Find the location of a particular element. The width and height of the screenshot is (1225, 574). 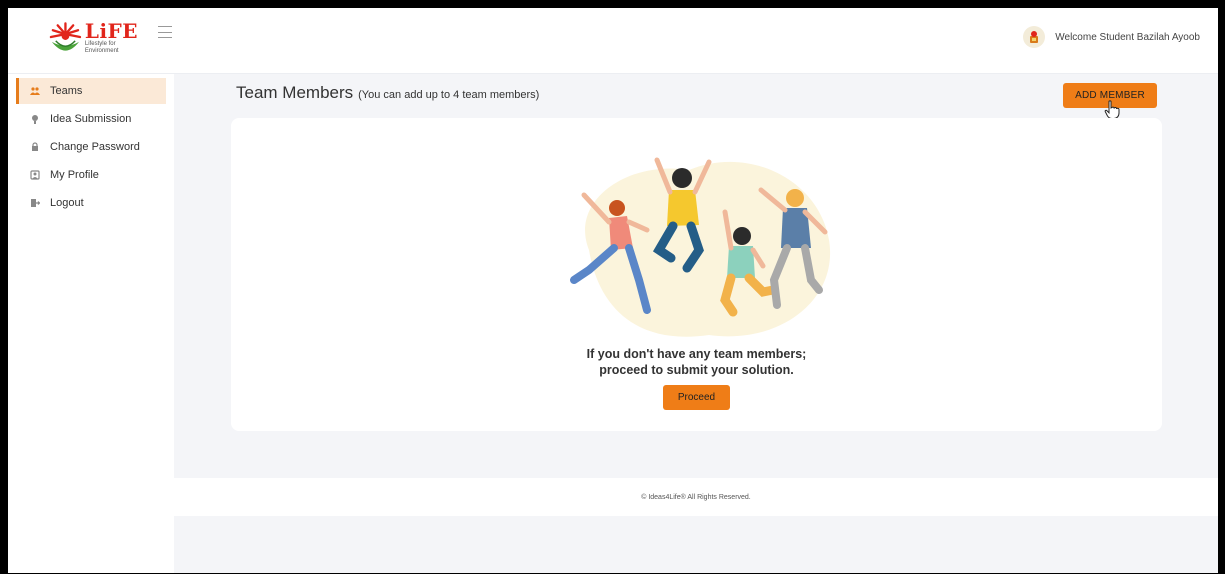

user-info: Welcome Student Bazilah Ayoob is located at coordinates (1111, 37).